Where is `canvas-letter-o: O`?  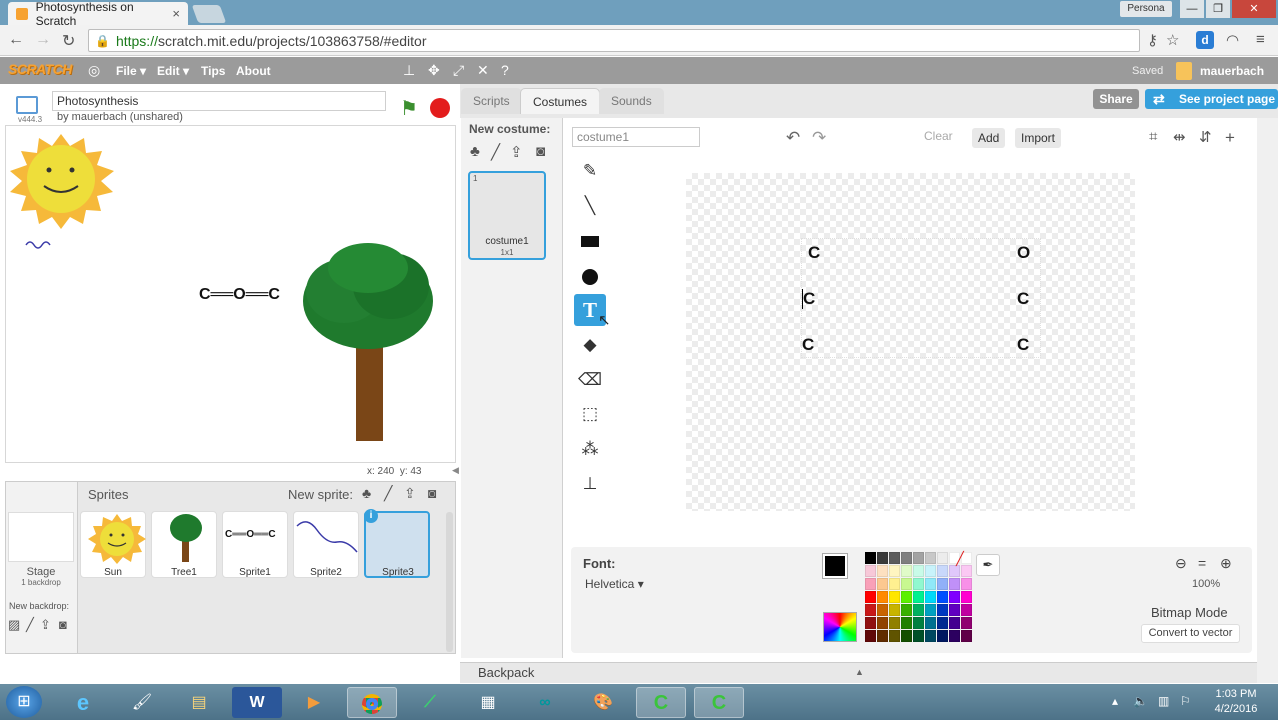
canvas-letter-o: O is located at coordinates (1023, 253).